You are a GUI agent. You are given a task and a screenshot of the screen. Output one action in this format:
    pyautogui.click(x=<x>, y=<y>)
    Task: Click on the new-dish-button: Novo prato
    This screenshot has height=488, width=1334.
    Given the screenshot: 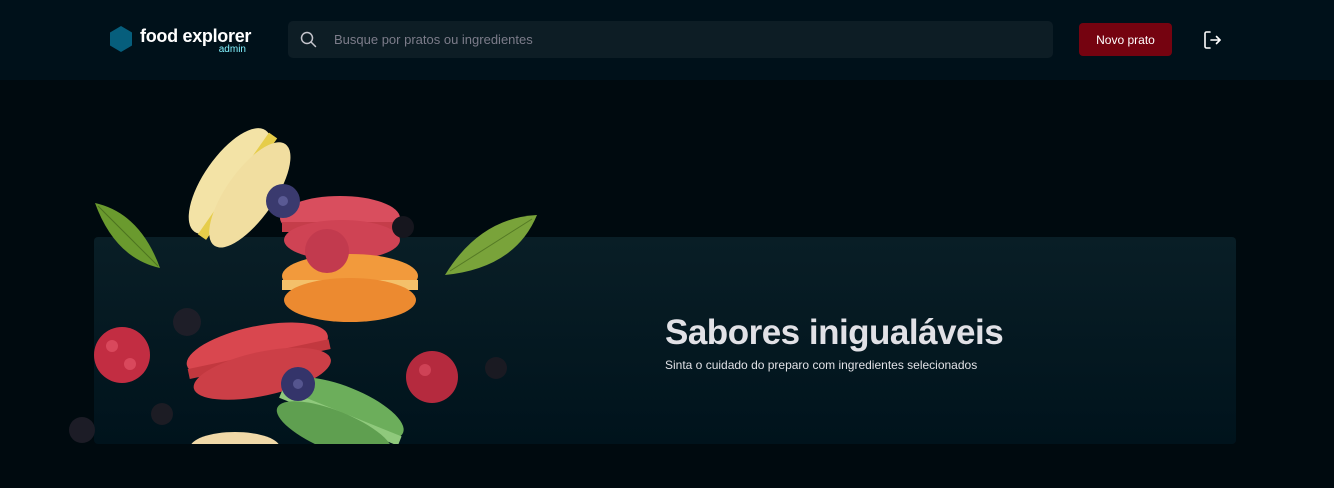 What is the action you would take?
    pyautogui.click(x=1125, y=39)
    